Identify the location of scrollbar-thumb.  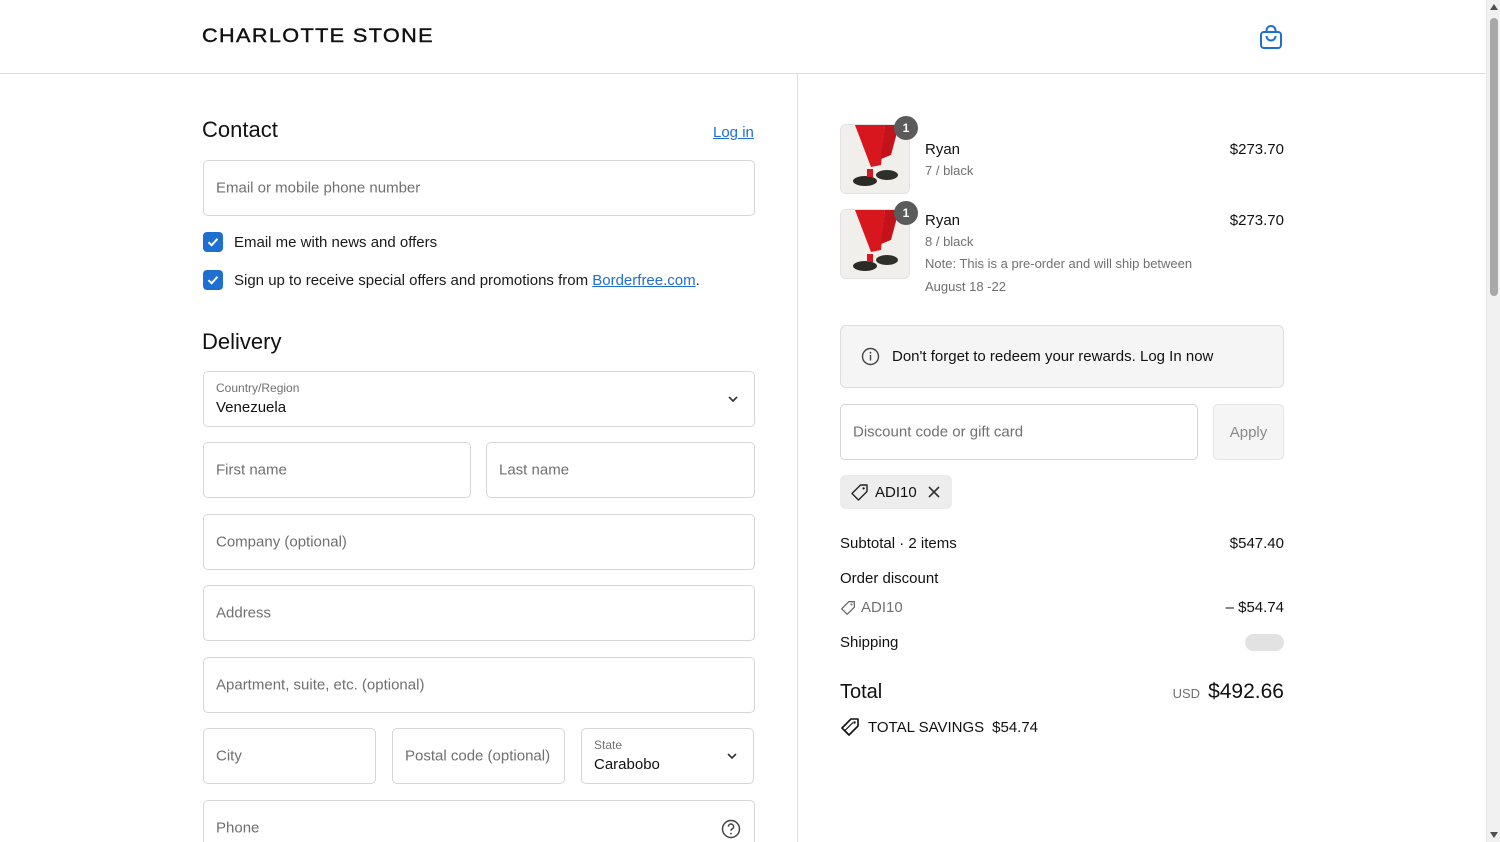
(1494, 157).